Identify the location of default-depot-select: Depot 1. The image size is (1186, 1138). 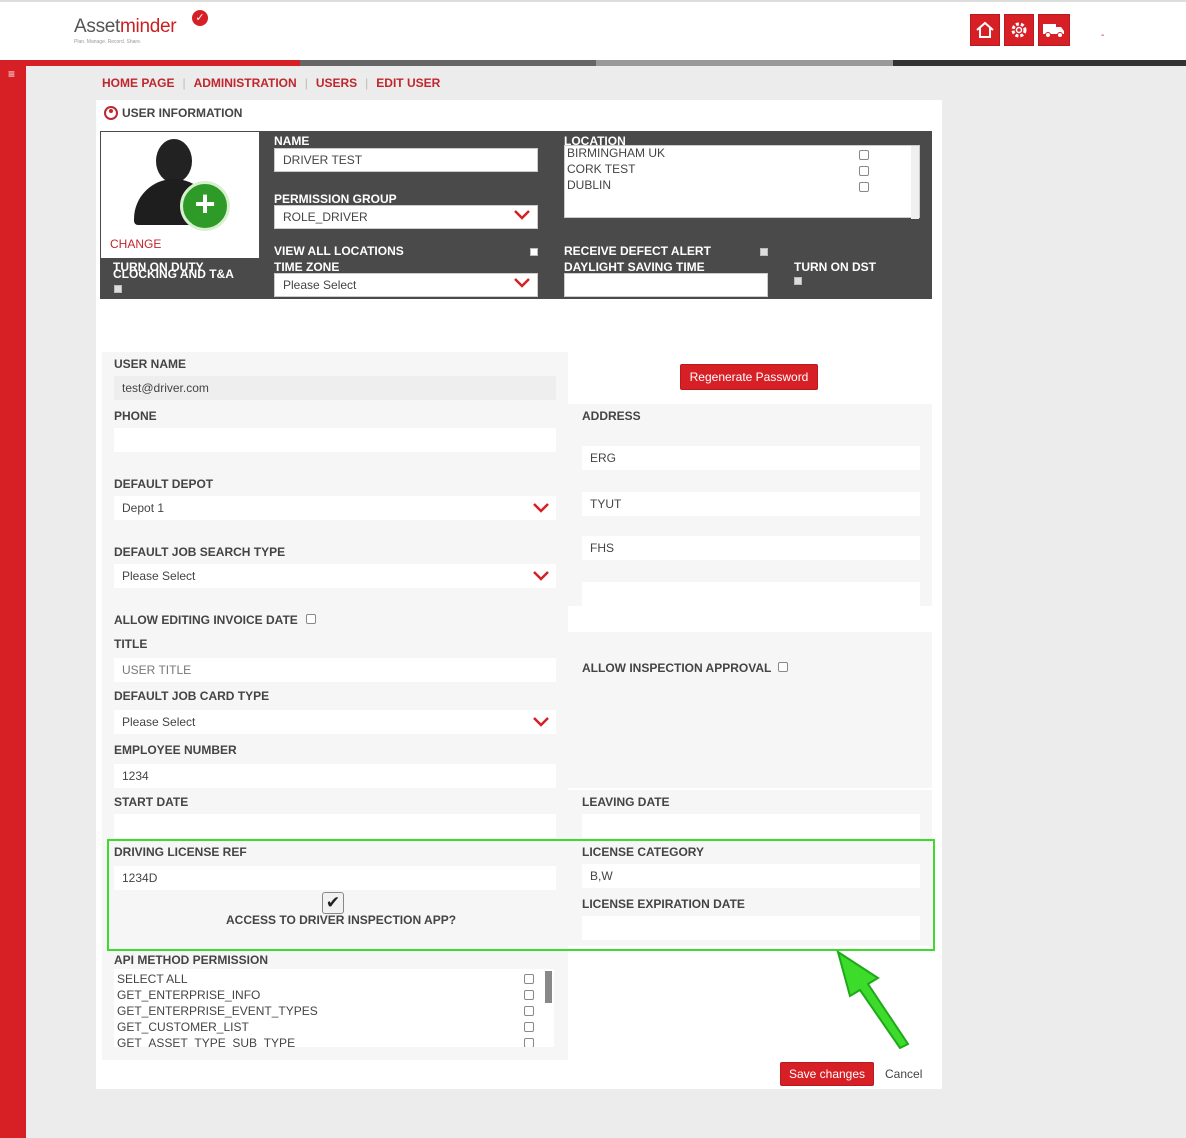
(335, 508).